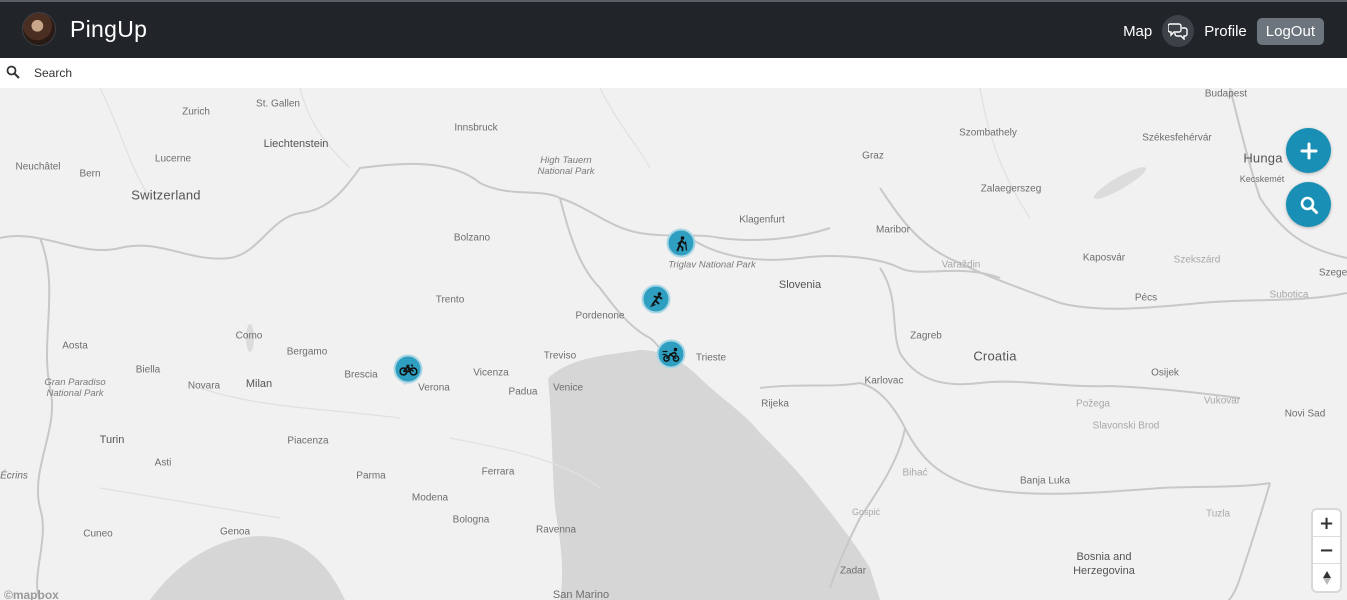 The width and height of the screenshot is (1347, 600). Describe the element at coordinates (560, 356) in the screenshot. I see `label-treviso: Treviso` at that location.